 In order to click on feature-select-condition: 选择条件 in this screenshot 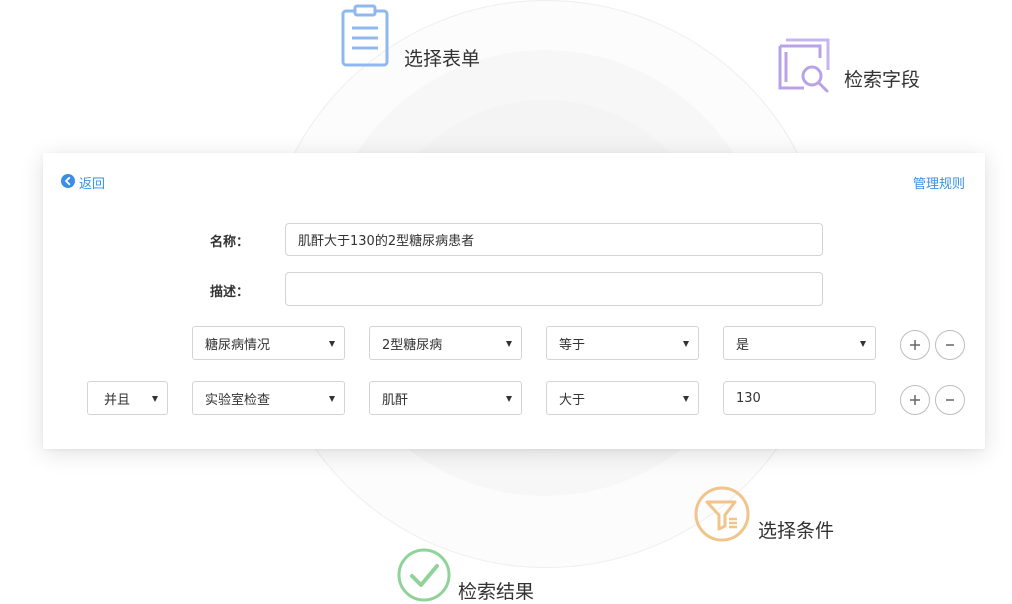, I will do `click(764, 513)`.